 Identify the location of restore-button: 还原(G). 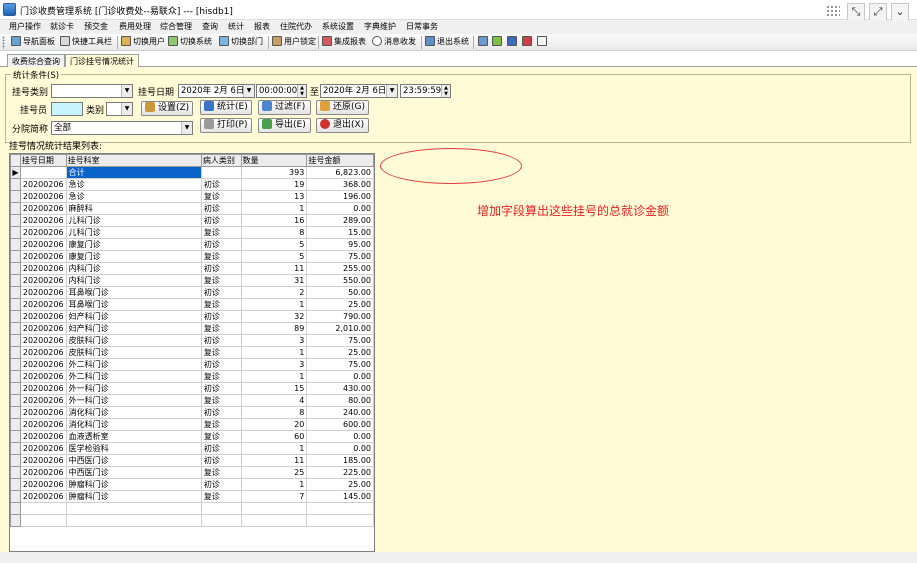
(342, 107).